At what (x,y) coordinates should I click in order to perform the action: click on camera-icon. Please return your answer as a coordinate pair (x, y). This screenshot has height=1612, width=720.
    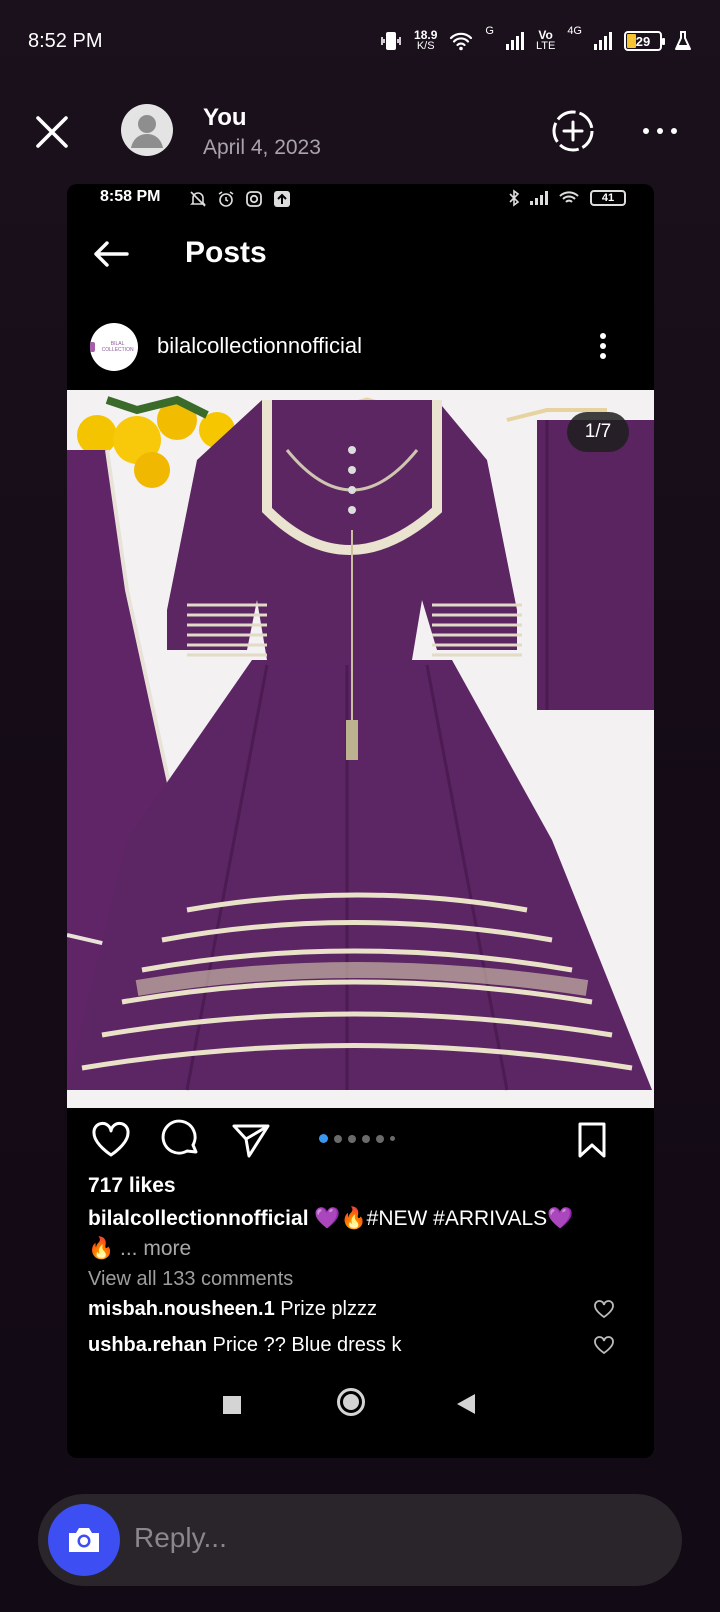
    Looking at the image, I should click on (84, 1540).